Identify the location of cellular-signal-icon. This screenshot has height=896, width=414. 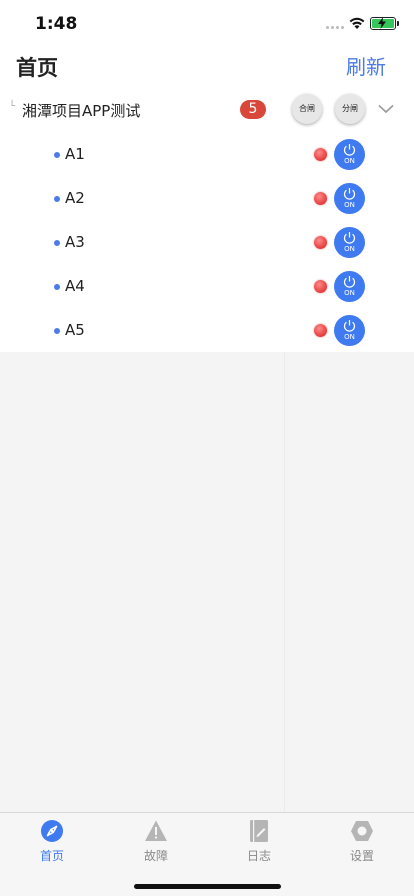
(335, 27).